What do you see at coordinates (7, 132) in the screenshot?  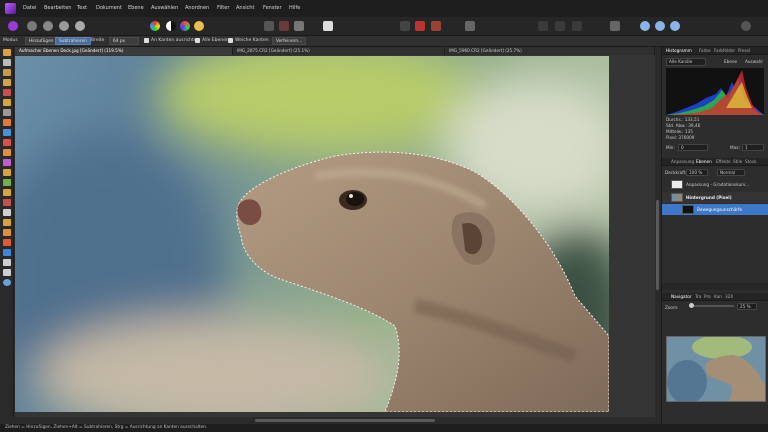 I see `fill-tool-icon` at bounding box center [7, 132].